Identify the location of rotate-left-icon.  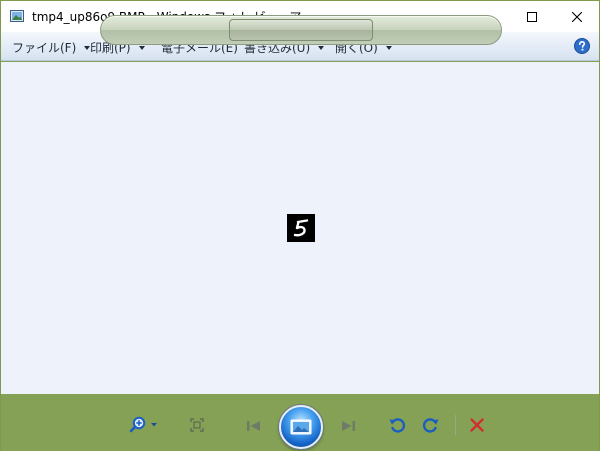
(397, 425).